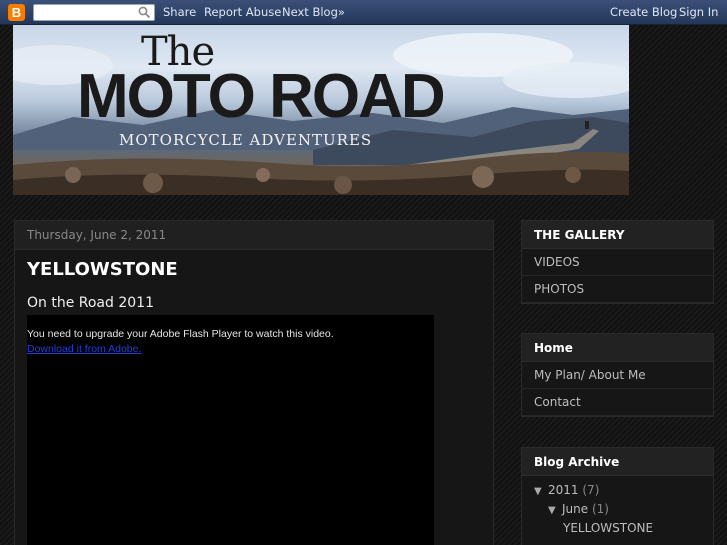  Describe the element at coordinates (90, 303) in the screenshot. I see `post-subtitle: On the Road 2011` at that location.